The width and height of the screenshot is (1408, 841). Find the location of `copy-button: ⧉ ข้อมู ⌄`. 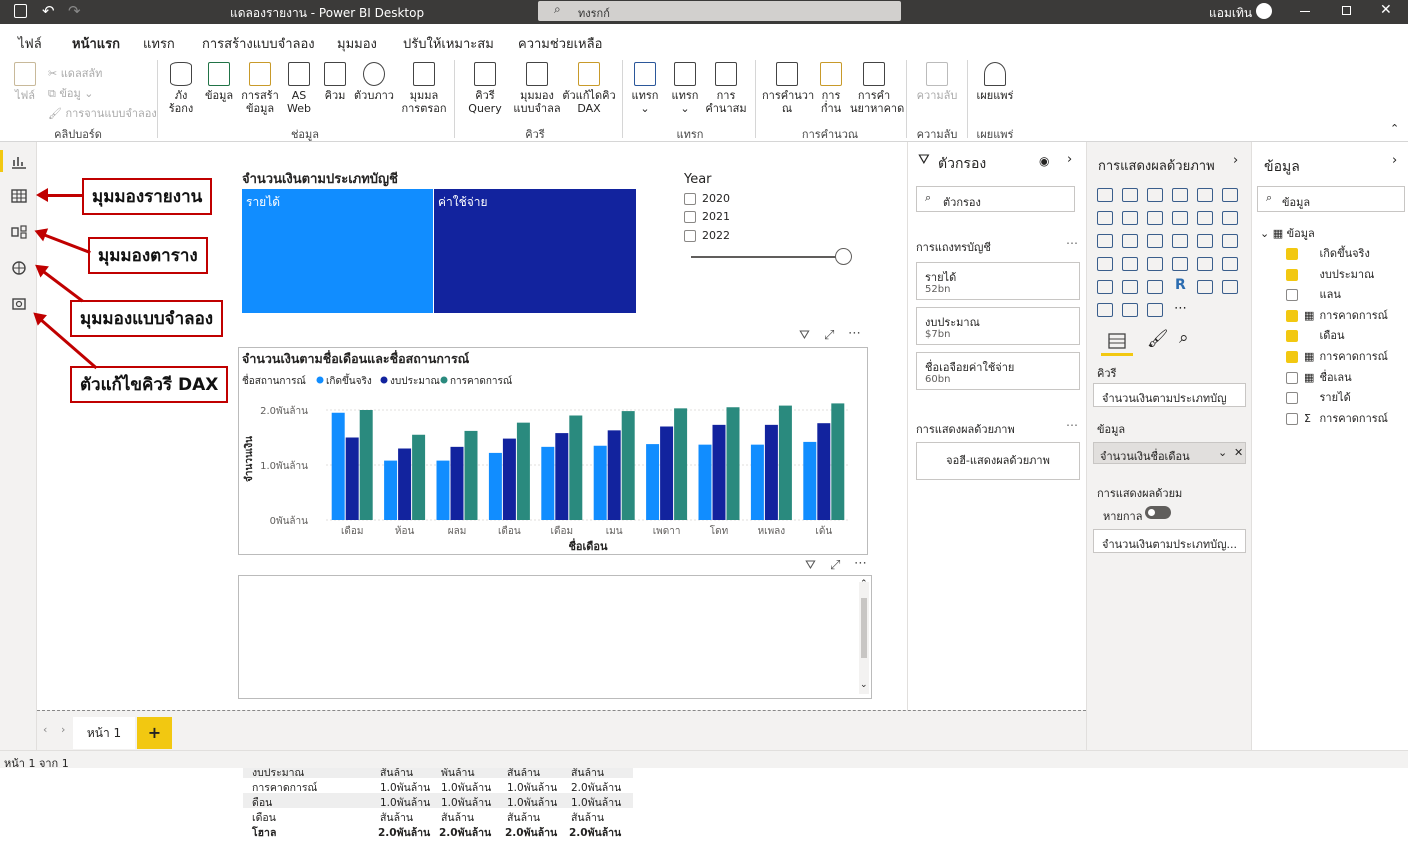

copy-button: ⧉ ข้อมู ⌄ is located at coordinates (70, 93).